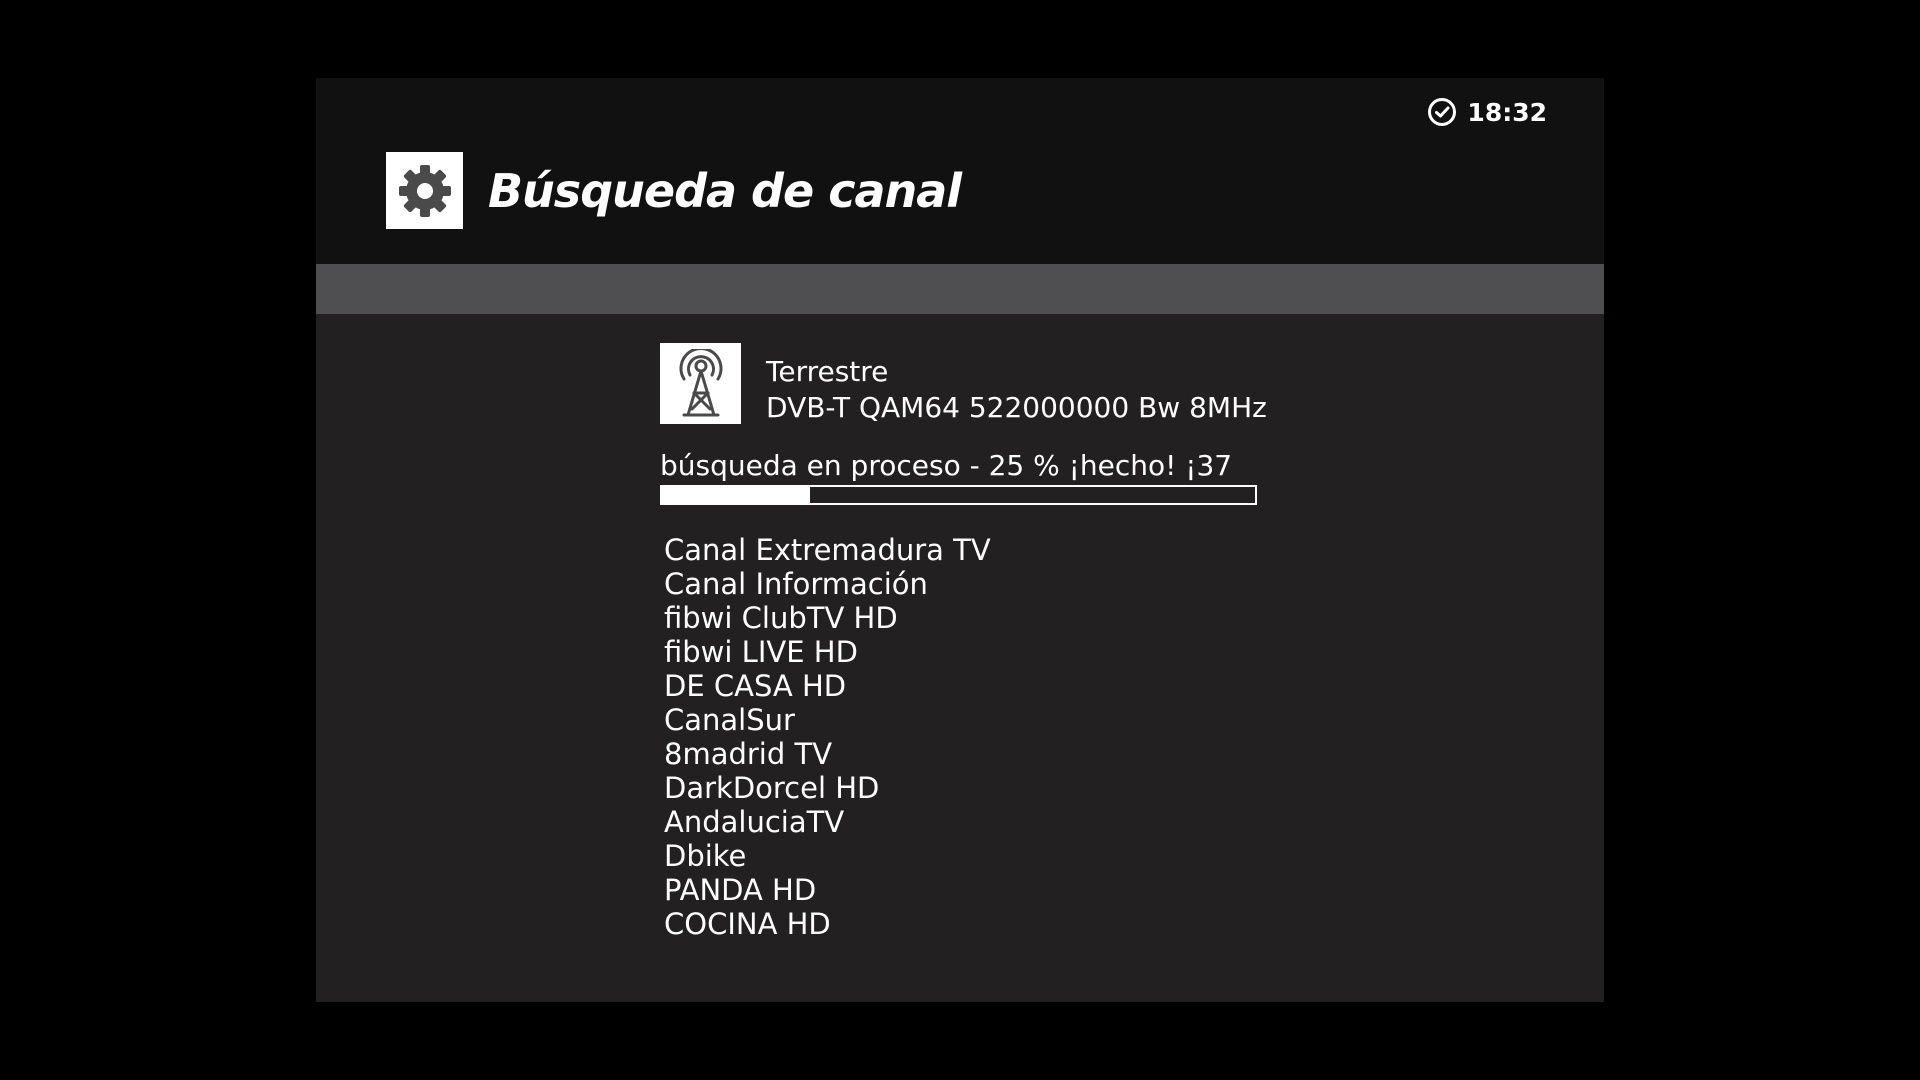 The image size is (1920, 1080). I want to click on list-item: fibwi ClubTV HD, so click(781, 618).